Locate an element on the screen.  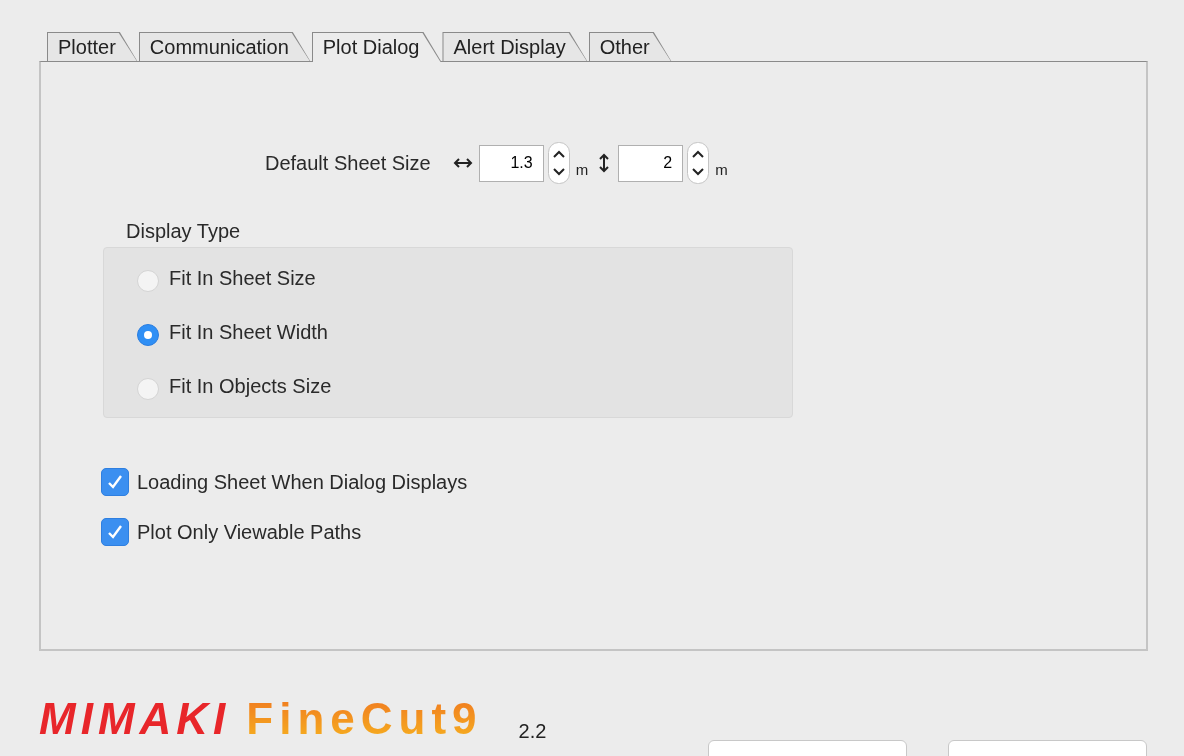
checkbox-label: Loading Sheet When Dialog Displays is located at coordinates (302, 482).